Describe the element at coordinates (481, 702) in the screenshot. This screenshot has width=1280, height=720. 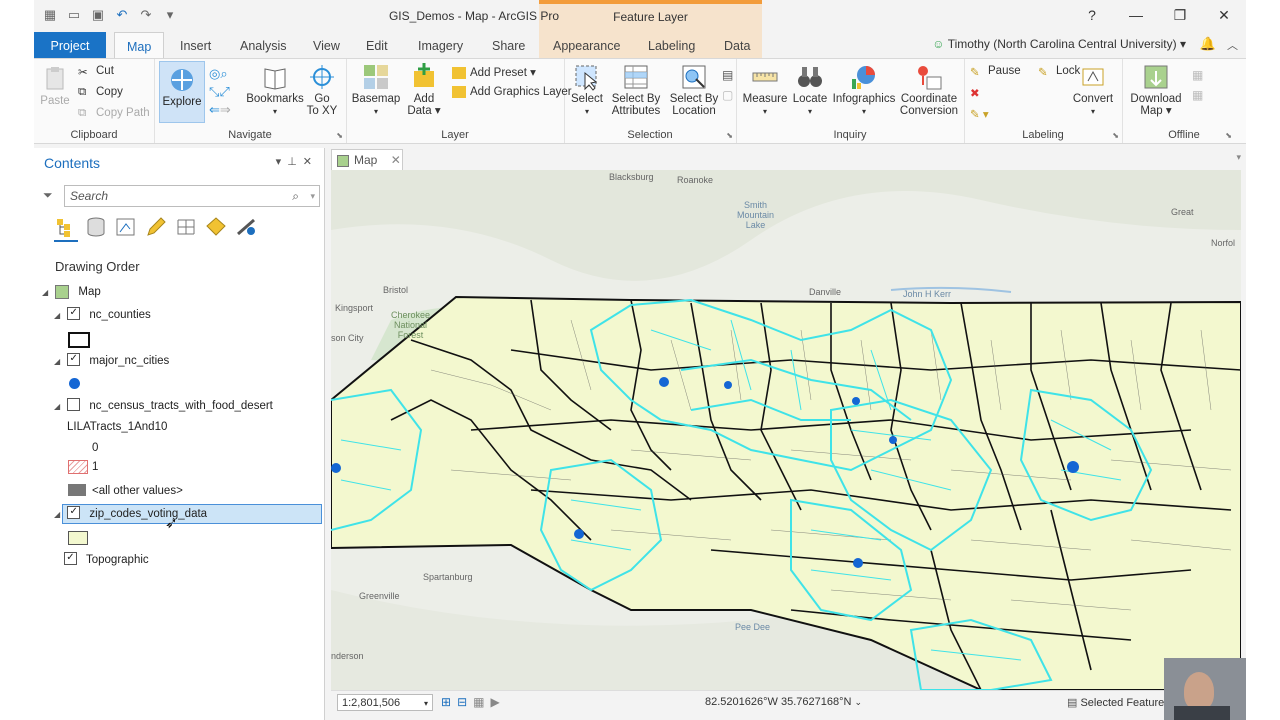
I see `table-icon: ▦` at that location.